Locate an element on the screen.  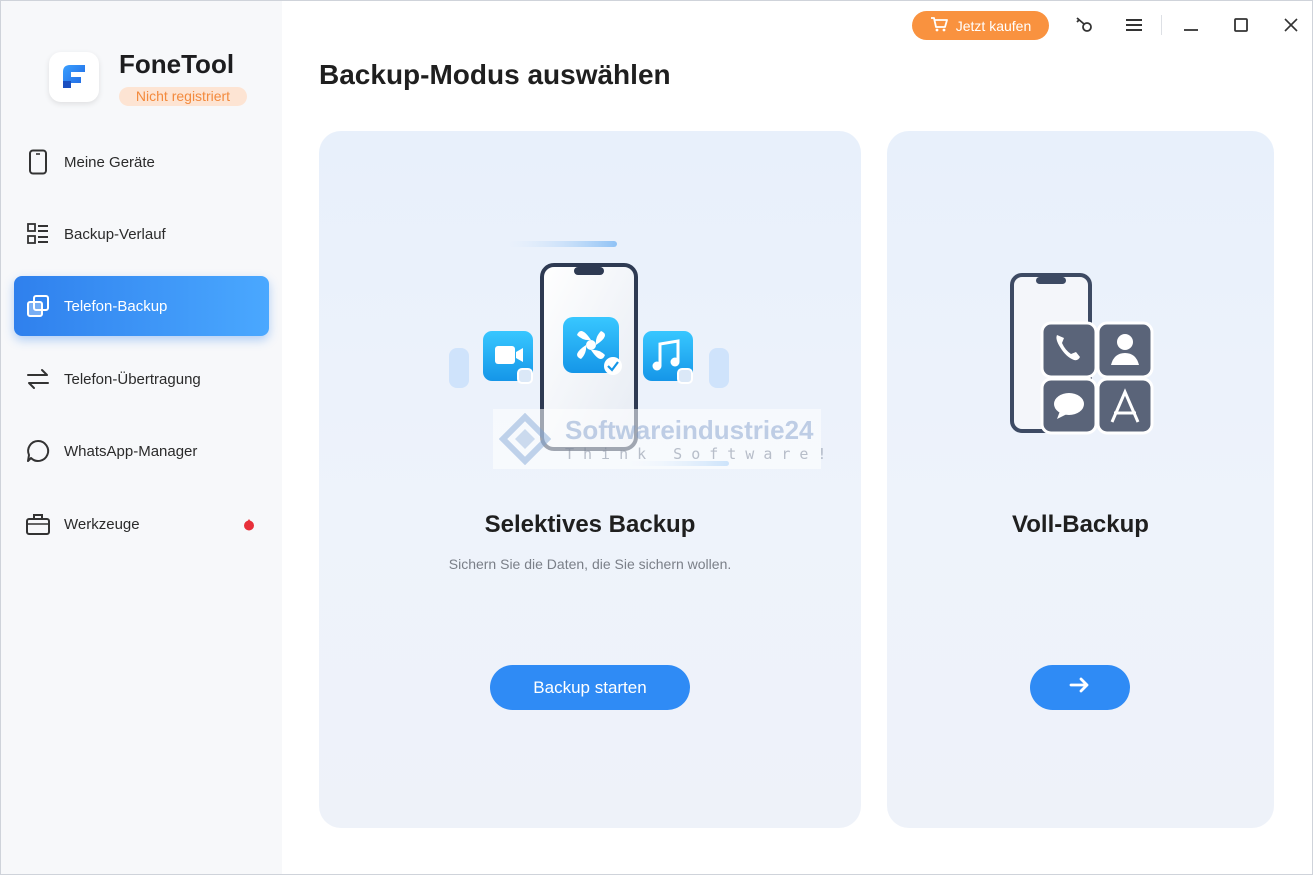
maximize-icon is located at coordinates (1241, 25).